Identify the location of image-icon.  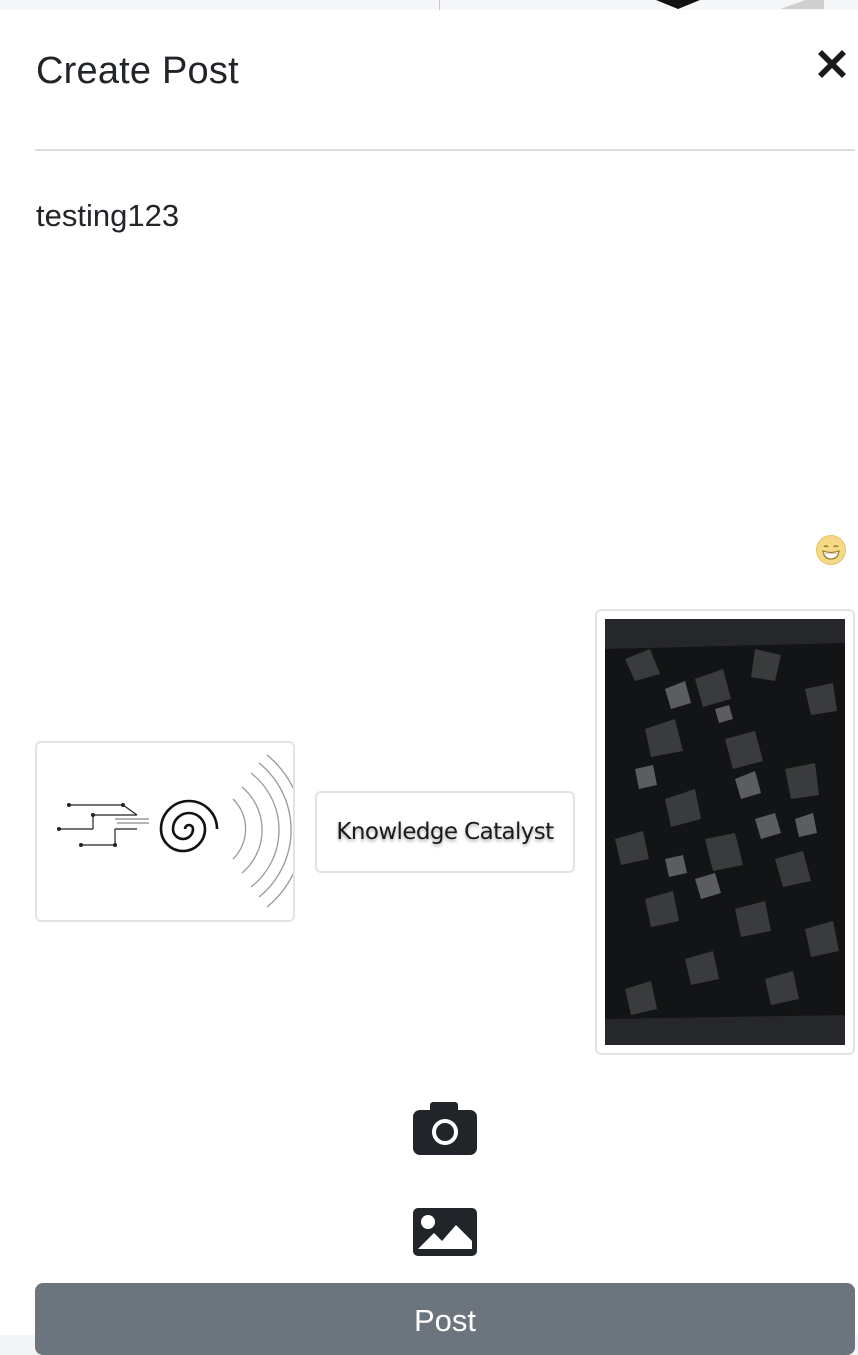
(445, 1232).